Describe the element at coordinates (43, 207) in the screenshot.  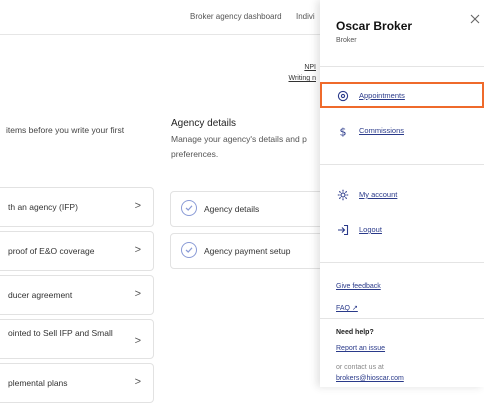
I see `task-label: th an agency (IFP)` at that location.